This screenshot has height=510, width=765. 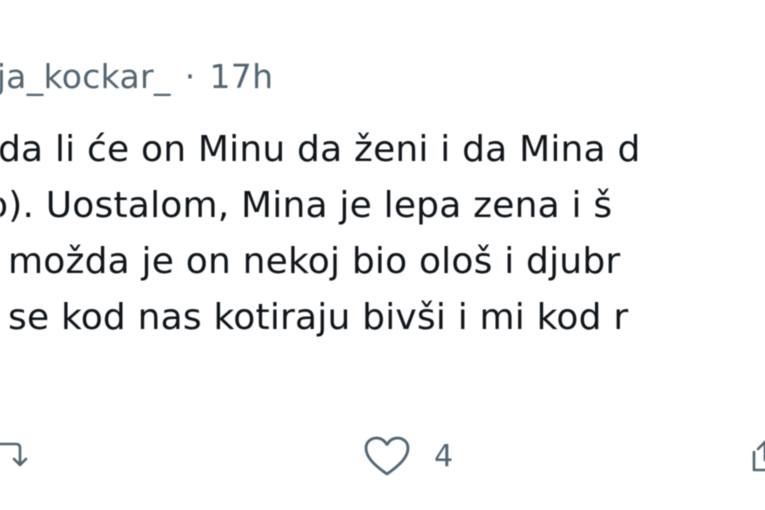 I want to click on post-header: tija_kockar_ · 17h, so click(x=136, y=76).